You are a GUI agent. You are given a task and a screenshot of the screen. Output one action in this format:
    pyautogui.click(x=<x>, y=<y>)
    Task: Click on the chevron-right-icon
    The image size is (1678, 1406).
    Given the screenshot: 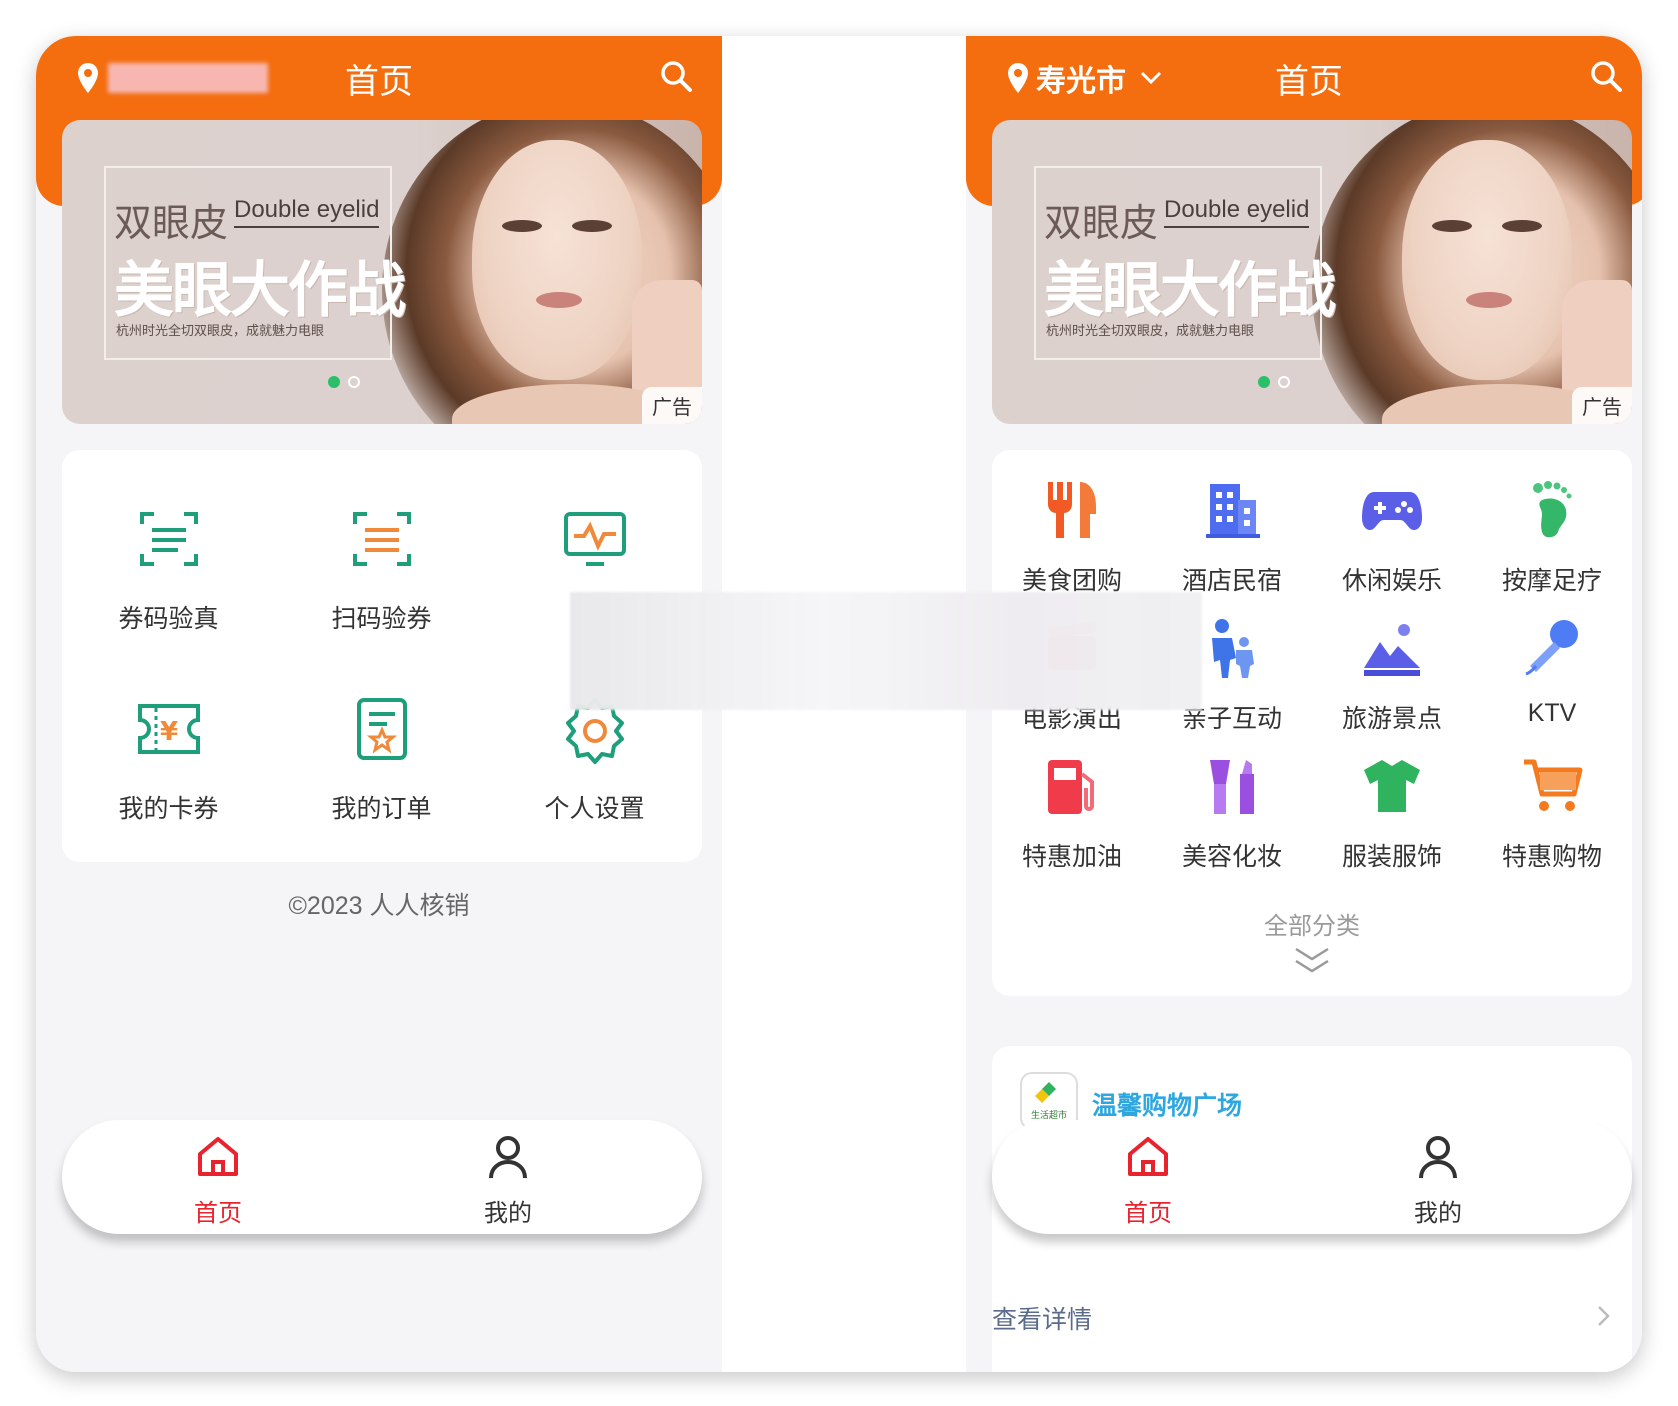 What is the action you would take?
    pyautogui.click(x=1604, y=1316)
    